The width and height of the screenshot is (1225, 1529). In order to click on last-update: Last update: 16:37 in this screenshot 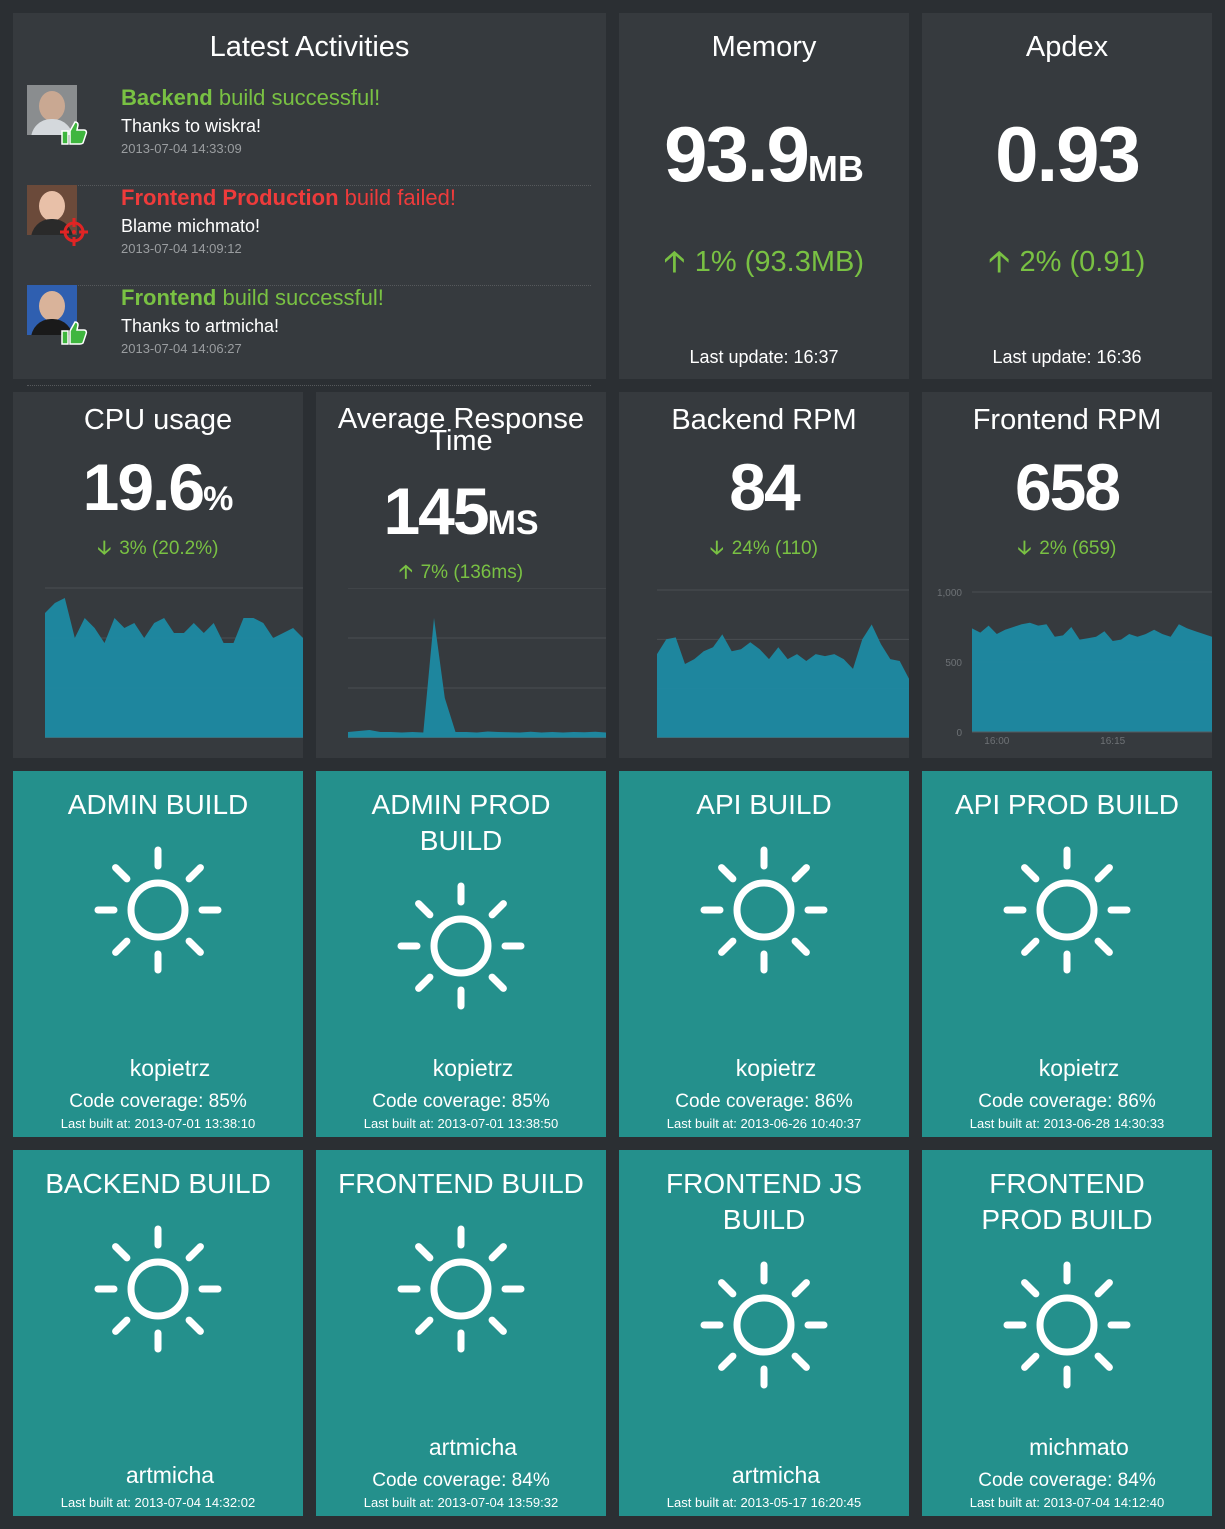, I will do `click(764, 357)`.